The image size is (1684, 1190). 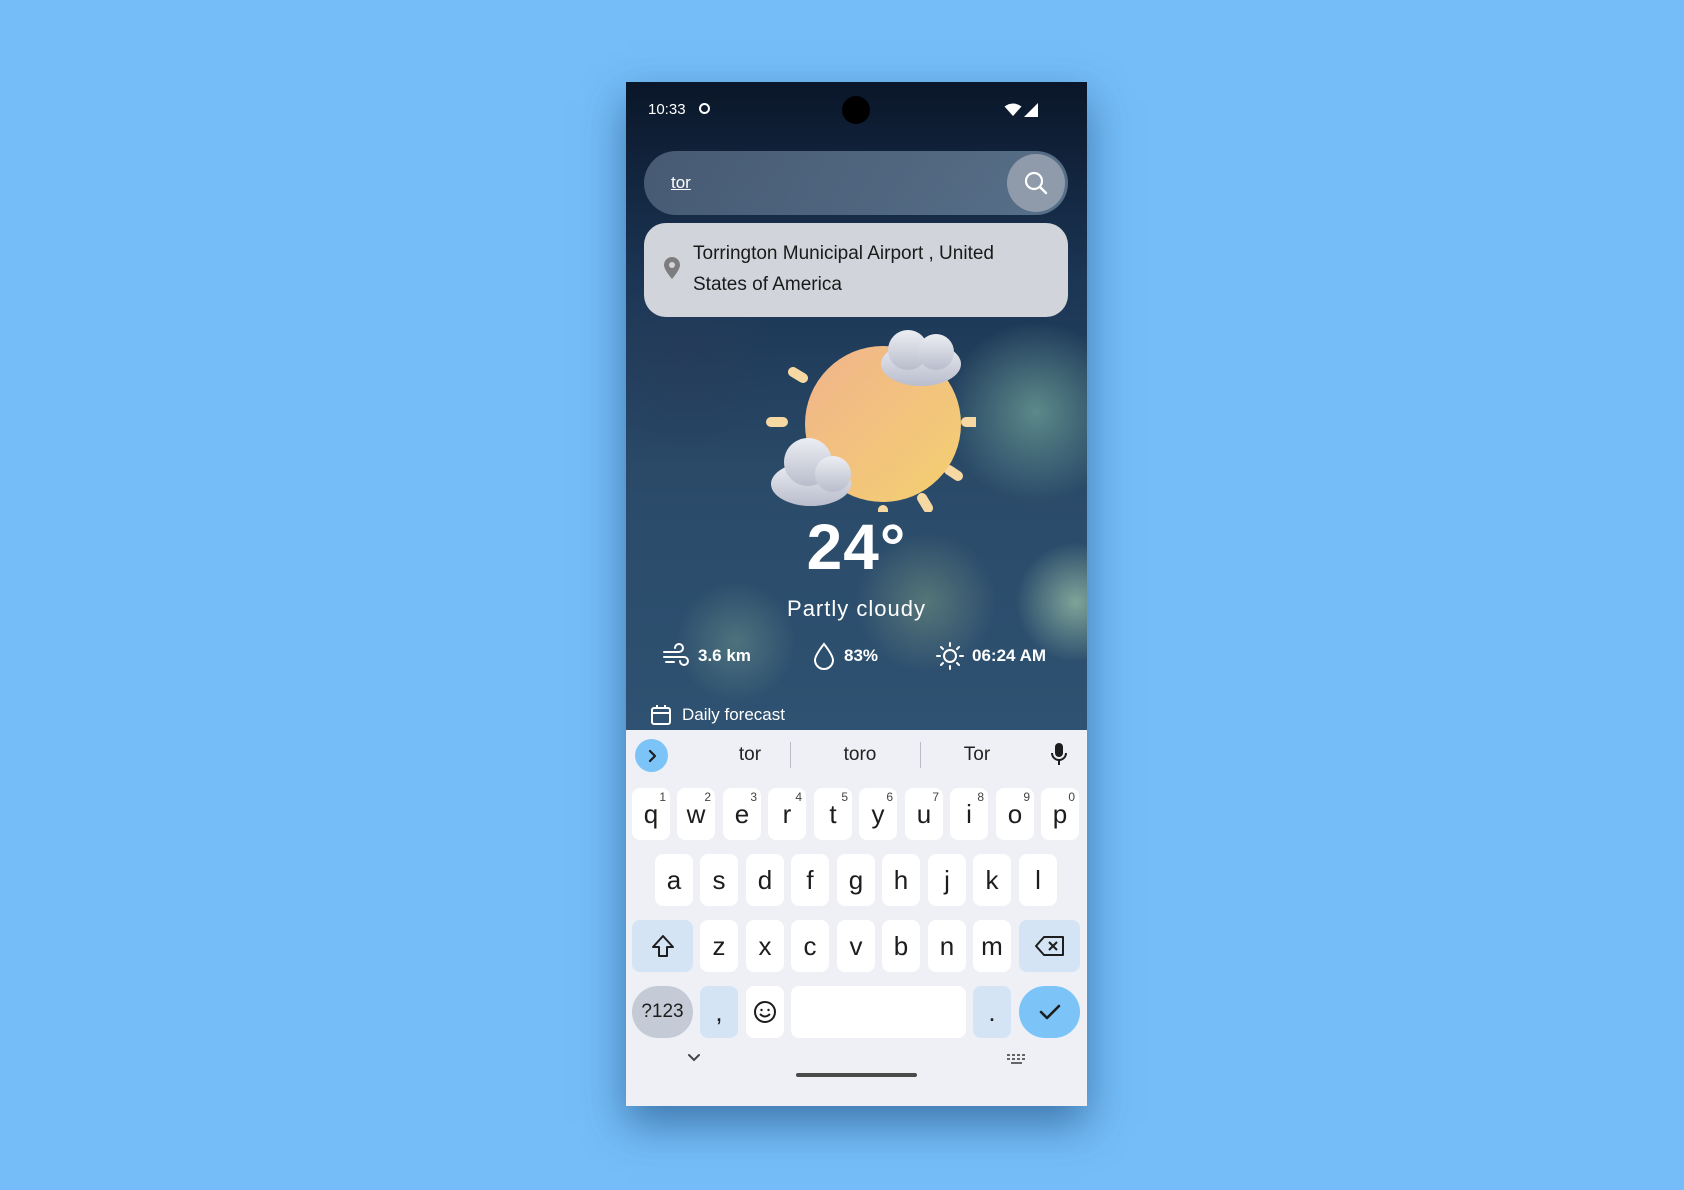 I want to click on key-label: w, so click(x=696, y=813).